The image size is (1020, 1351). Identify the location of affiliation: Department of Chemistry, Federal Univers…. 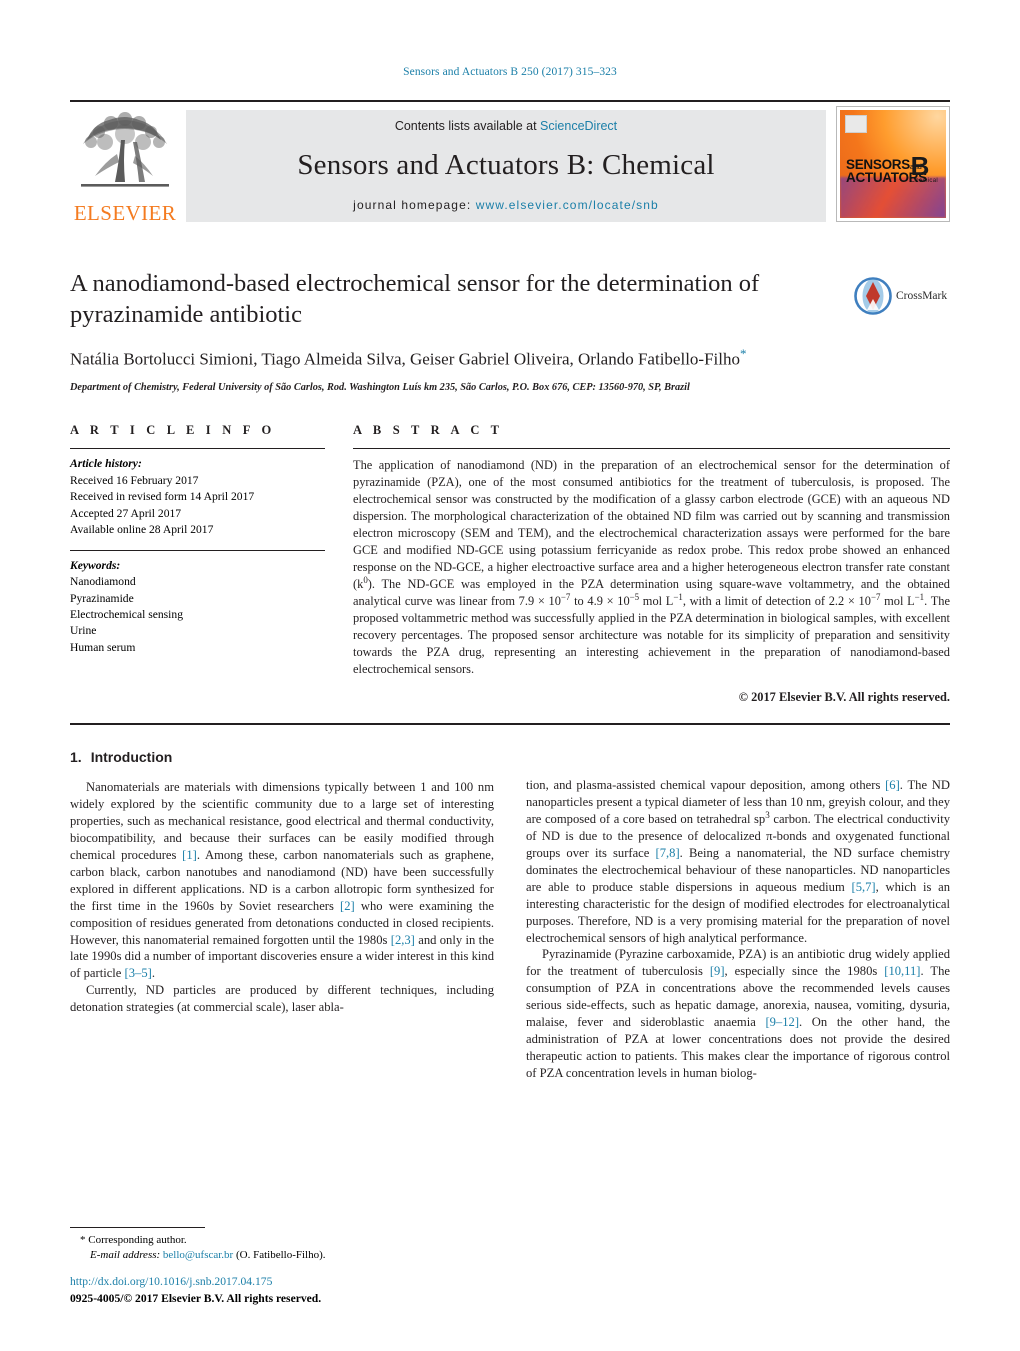
(380, 388).